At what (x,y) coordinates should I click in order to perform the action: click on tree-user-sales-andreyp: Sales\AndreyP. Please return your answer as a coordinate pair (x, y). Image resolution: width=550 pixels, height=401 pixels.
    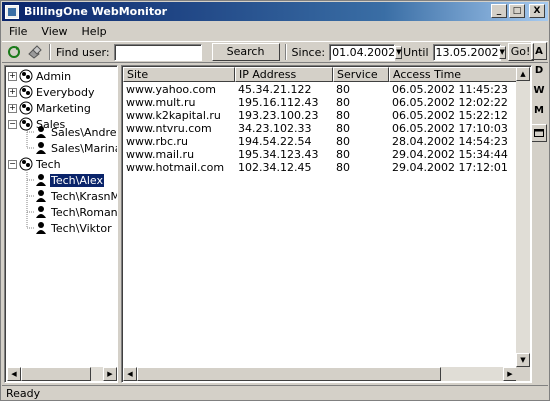
    Looking at the image, I should click on (75, 132).